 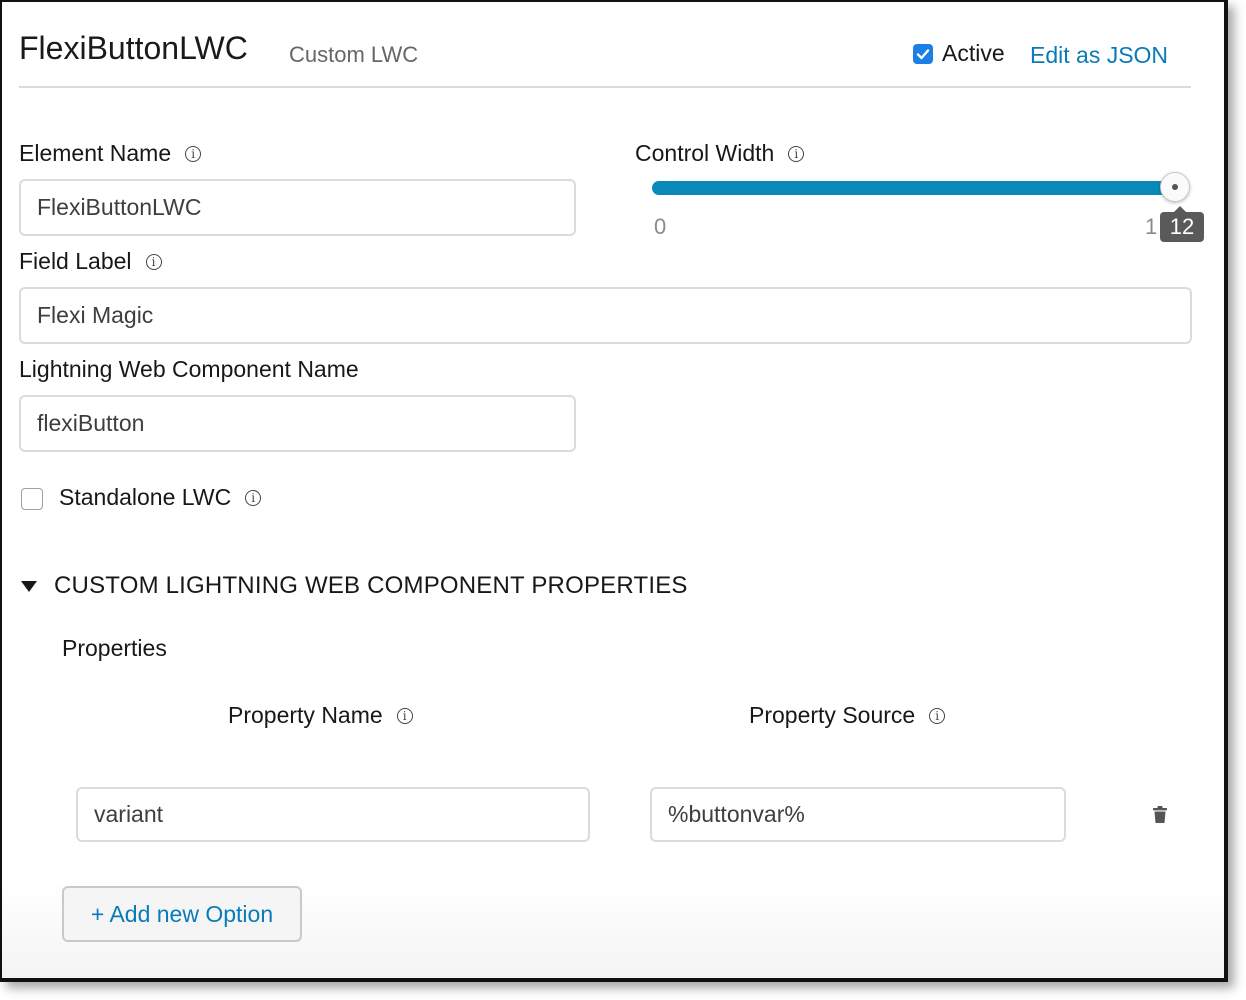 What do you see at coordinates (333, 814) in the screenshot?
I see `property-name-input` at bounding box center [333, 814].